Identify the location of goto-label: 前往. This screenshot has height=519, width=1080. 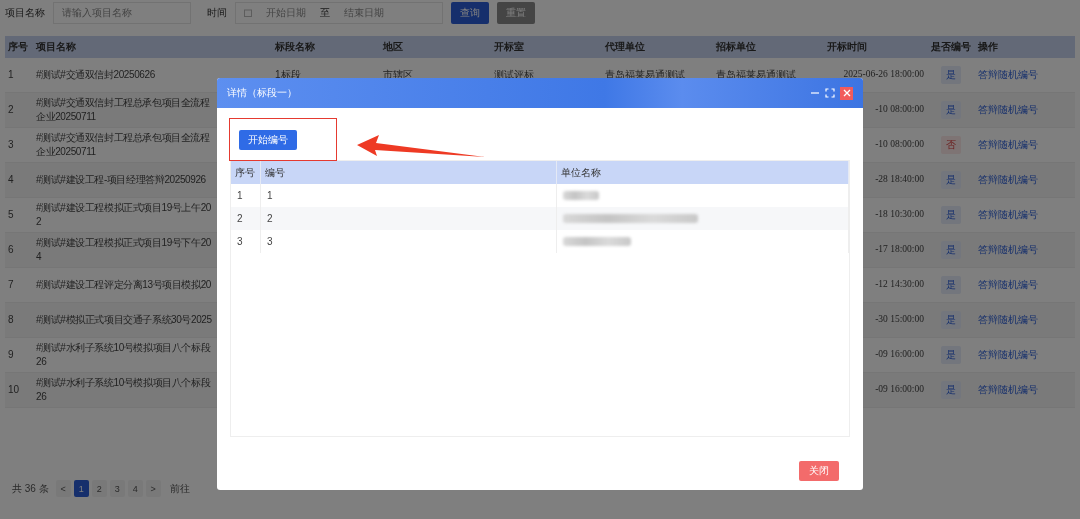
(179, 488).